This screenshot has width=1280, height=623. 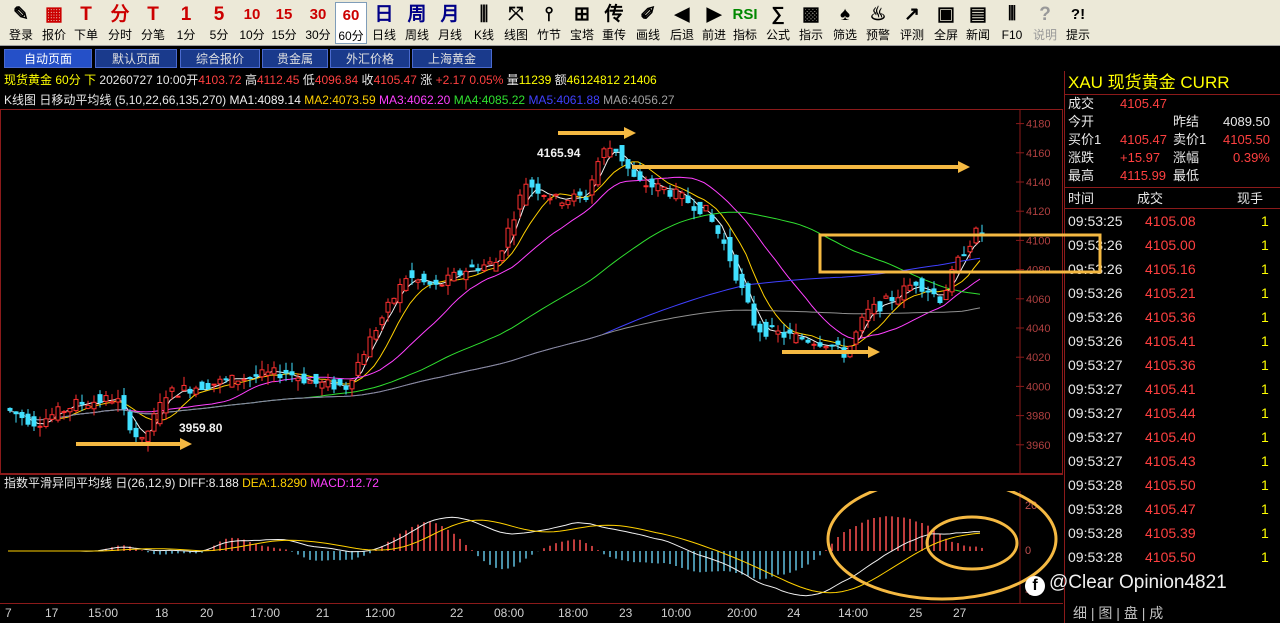 What do you see at coordinates (120, 23) in the screenshot?
I see `toolbar-intraday-button: 分分时` at bounding box center [120, 23].